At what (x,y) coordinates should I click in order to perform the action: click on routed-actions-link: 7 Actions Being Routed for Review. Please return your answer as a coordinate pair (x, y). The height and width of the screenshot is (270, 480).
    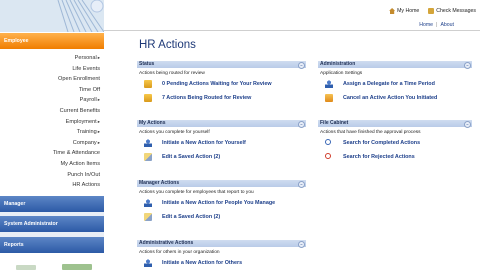
    Looking at the image, I should click on (221, 98).